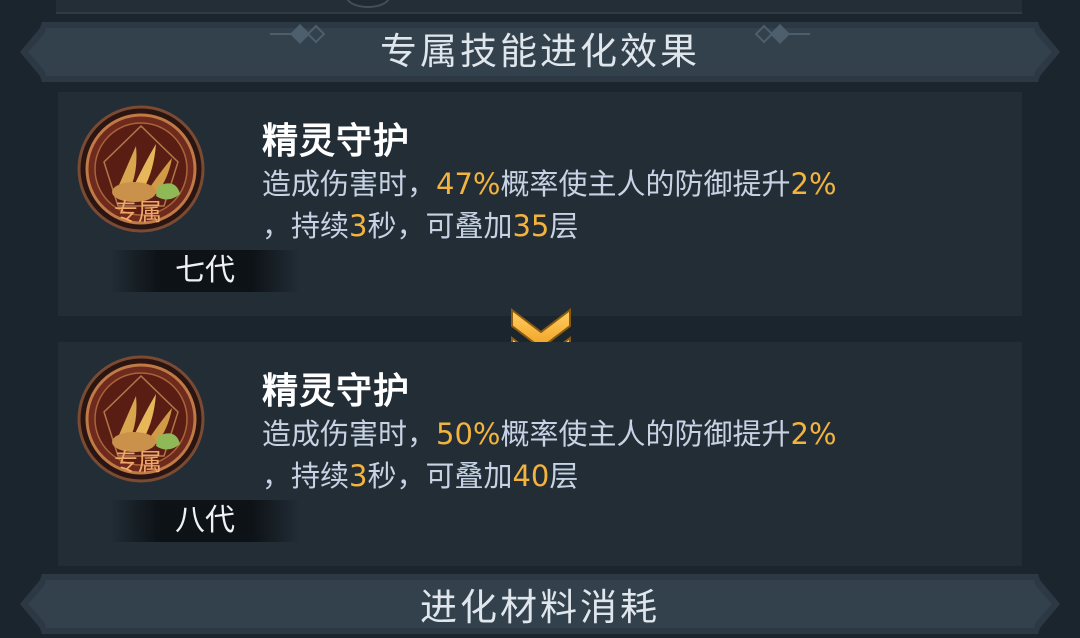 The height and width of the screenshot is (638, 1080). What do you see at coordinates (539, 7) in the screenshot?
I see `previous-panel` at bounding box center [539, 7].